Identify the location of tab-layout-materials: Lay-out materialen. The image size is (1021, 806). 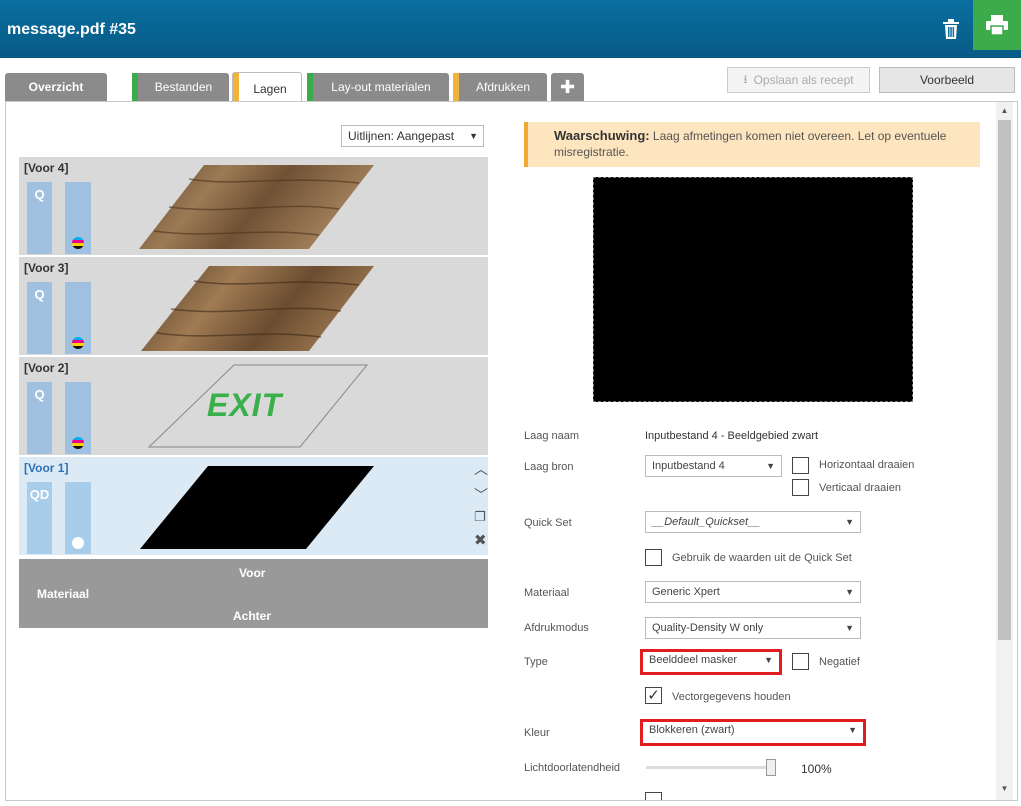
(378, 87).